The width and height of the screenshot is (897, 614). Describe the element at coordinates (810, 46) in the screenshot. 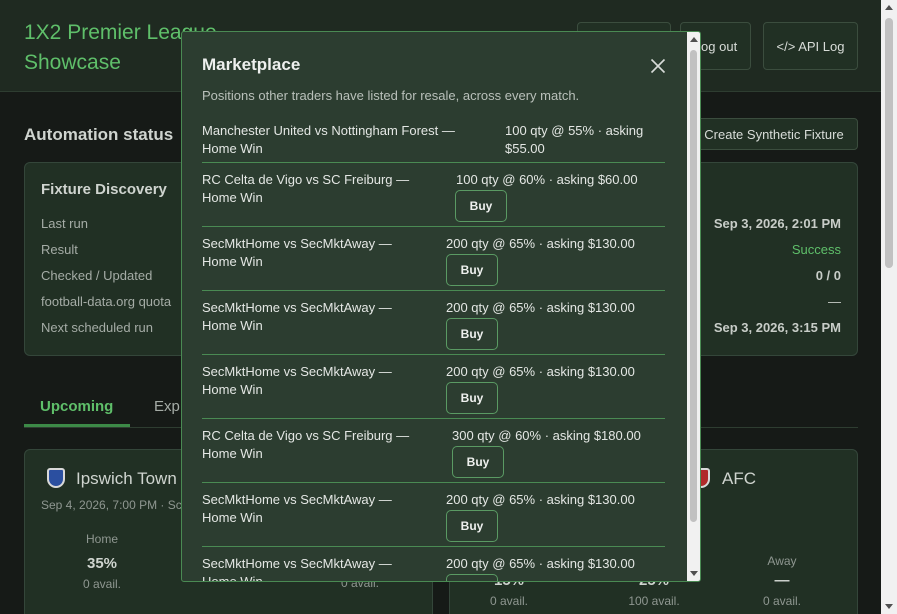

I see `api-log-button: </> API Log` at that location.